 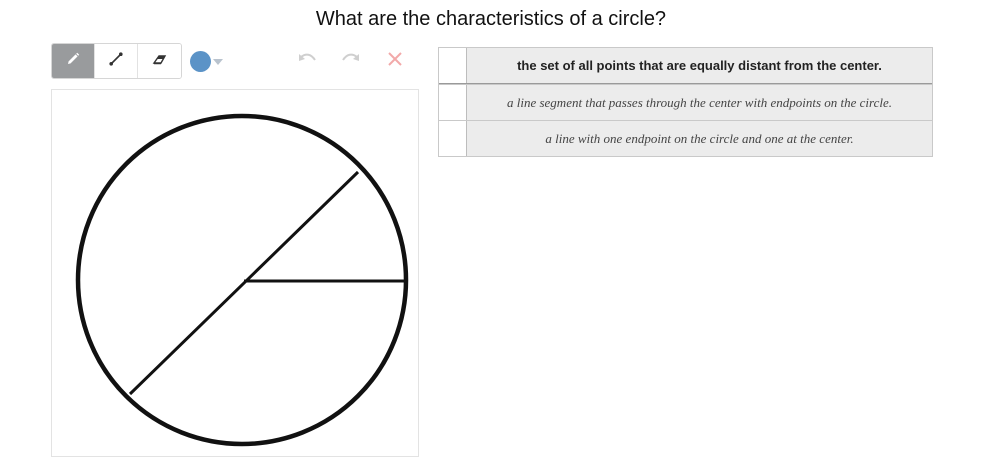 I want to click on tool-group, so click(x=116, y=61).